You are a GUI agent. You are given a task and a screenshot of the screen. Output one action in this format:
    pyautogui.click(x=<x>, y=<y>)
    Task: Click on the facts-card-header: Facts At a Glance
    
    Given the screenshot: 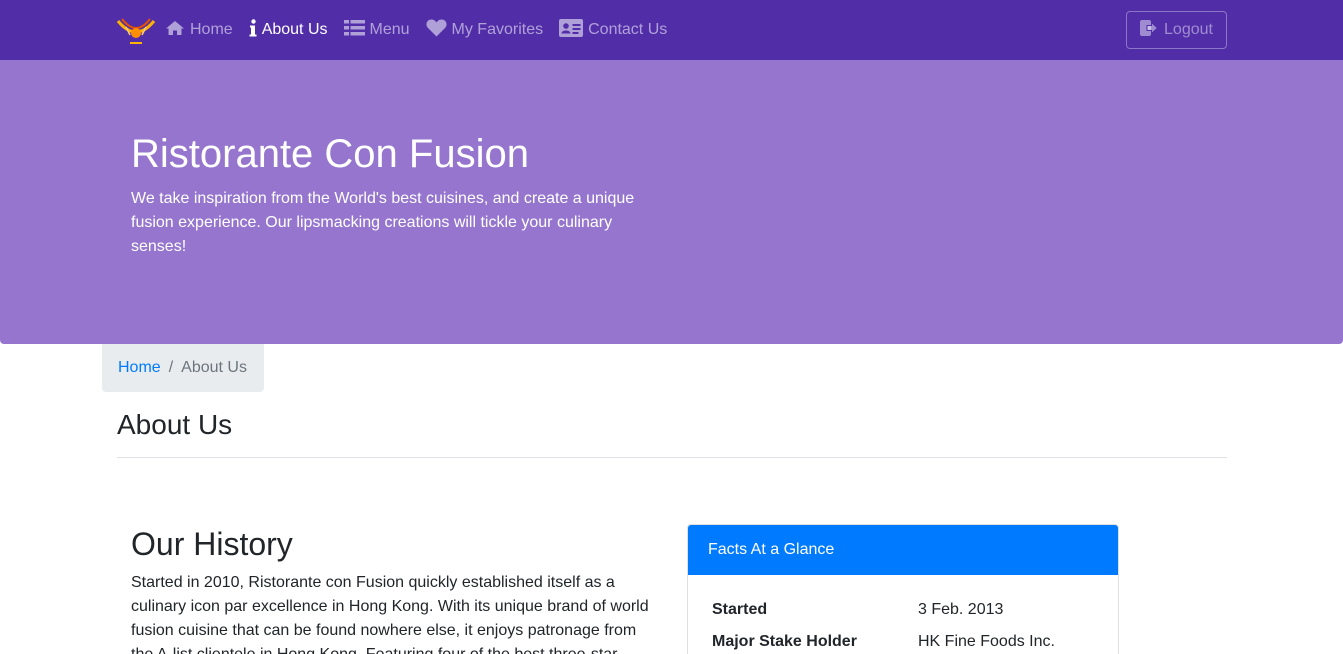 What is the action you would take?
    pyautogui.click(x=903, y=550)
    